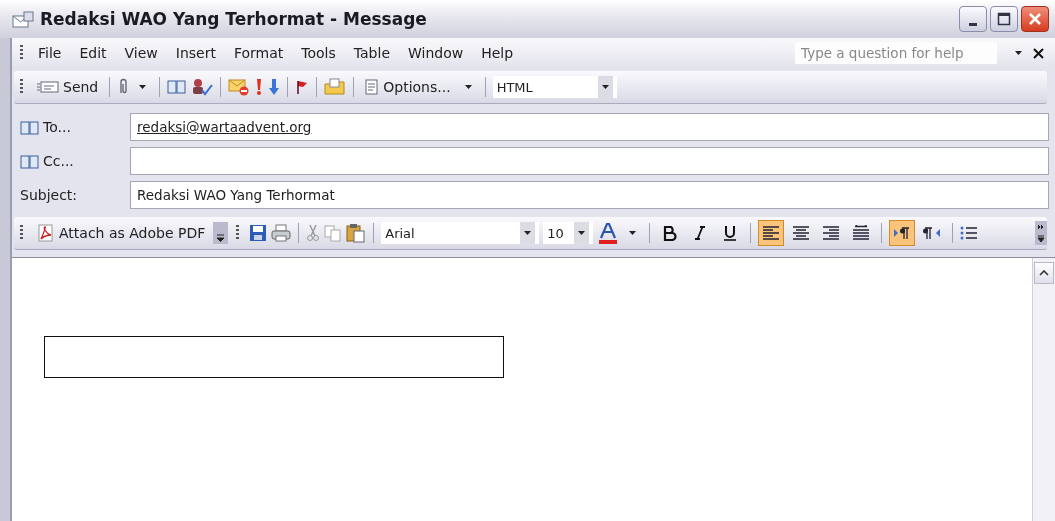  What do you see at coordinates (932, 233) in the screenshot?
I see `right-to-left-icon` at bounding box center [932, 233].